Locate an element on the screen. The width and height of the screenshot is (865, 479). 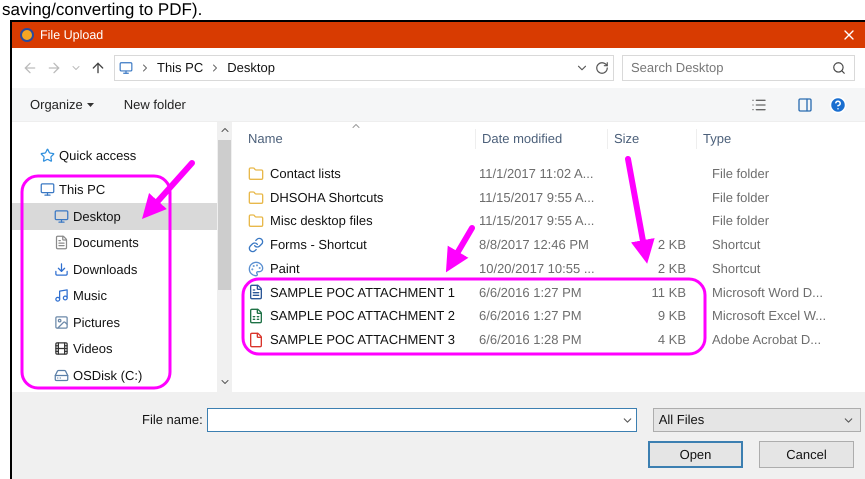
nav-item: Music is located at coordinates (114, 295).